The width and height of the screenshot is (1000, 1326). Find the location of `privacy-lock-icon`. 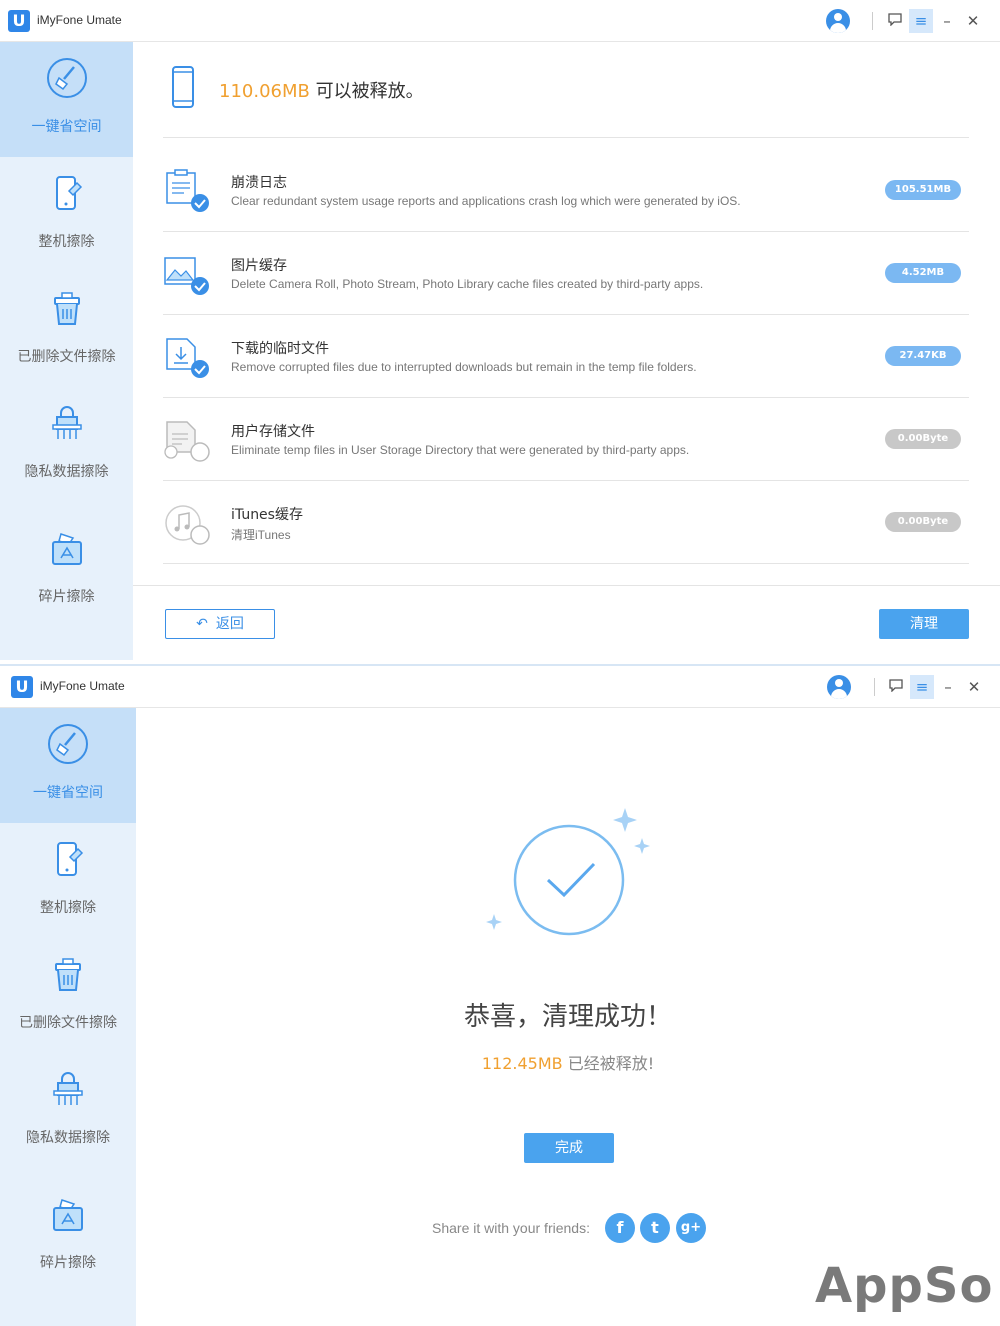

privacy-lock-icon is located at coordinates (66, 422).